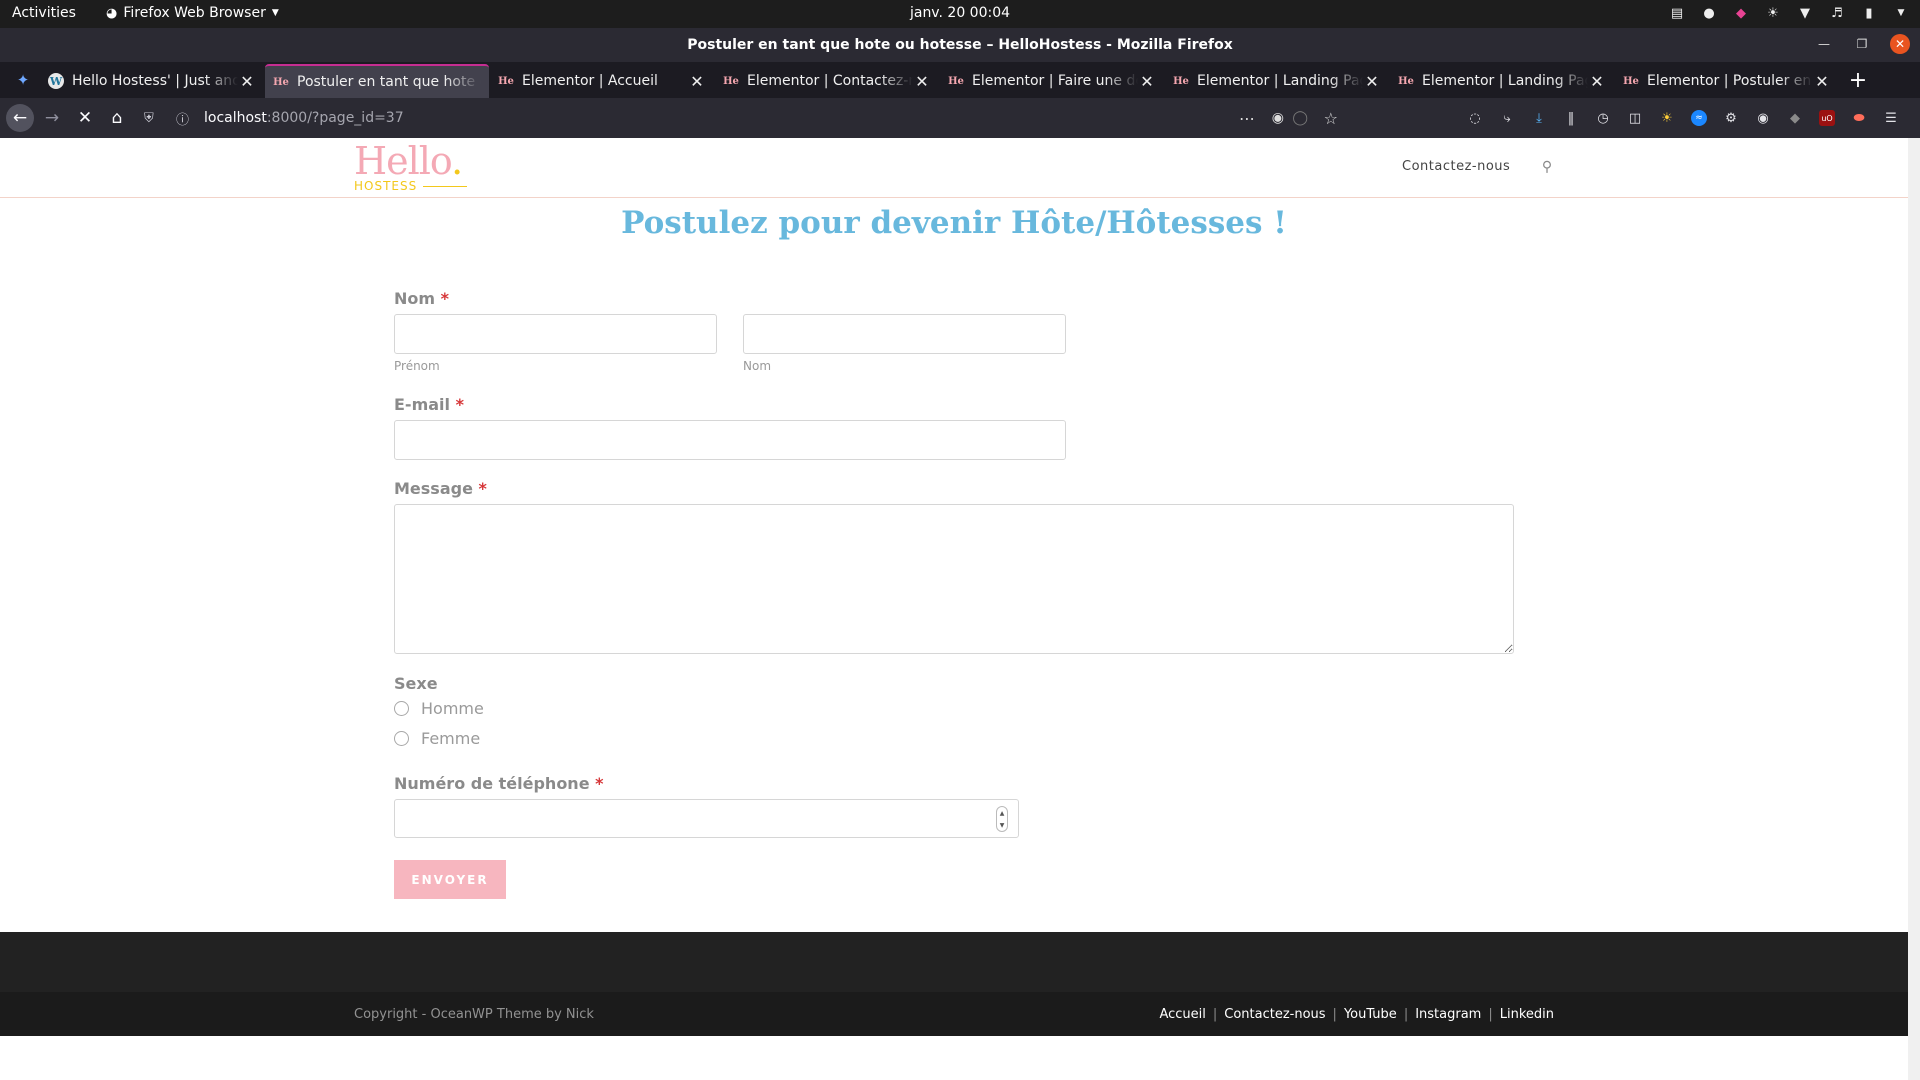 The height and width of the screenshot is (1080, 1920). I want to click on name-label-text: Nom, so click(415, 298).